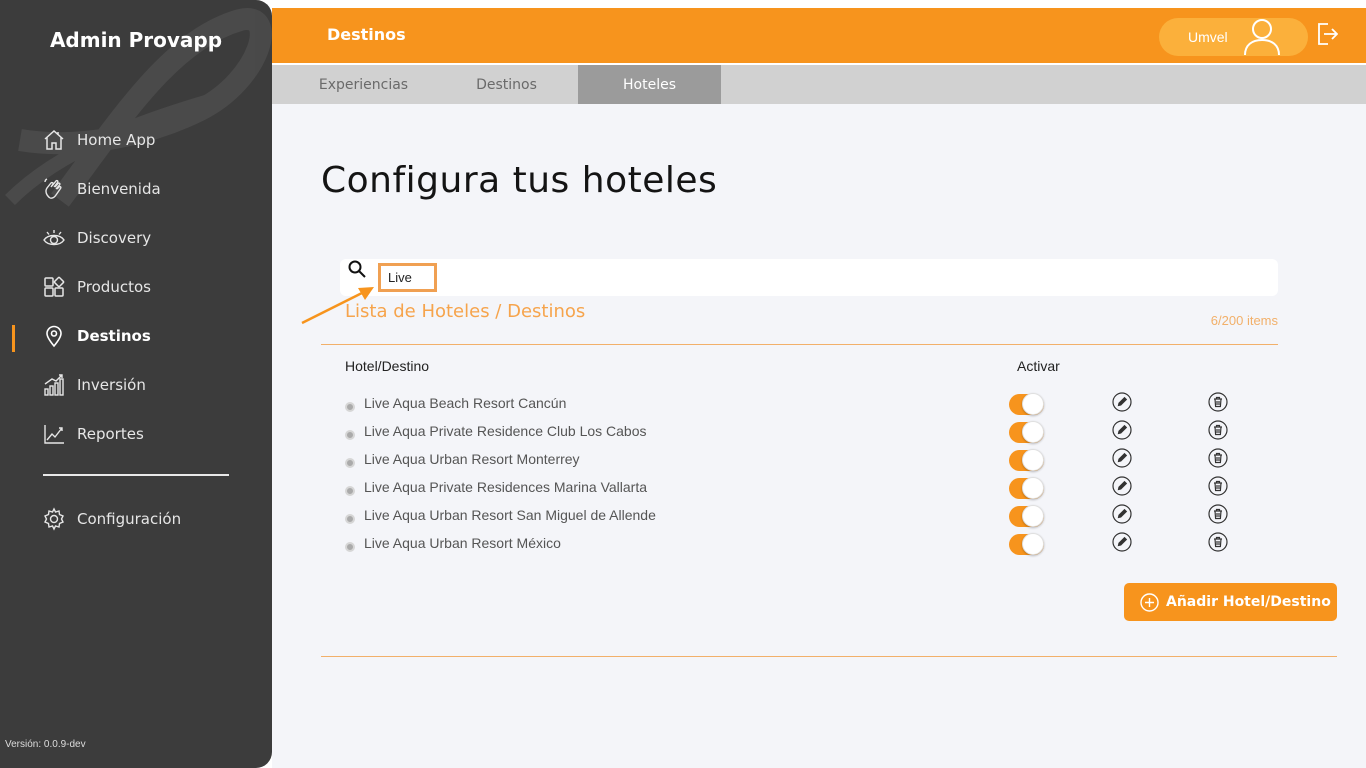 The width and height of the screenshot is (1366, 768). Describe the element at coordinates (54, 238) in the screenshot. I see `eye-icon` at that location.